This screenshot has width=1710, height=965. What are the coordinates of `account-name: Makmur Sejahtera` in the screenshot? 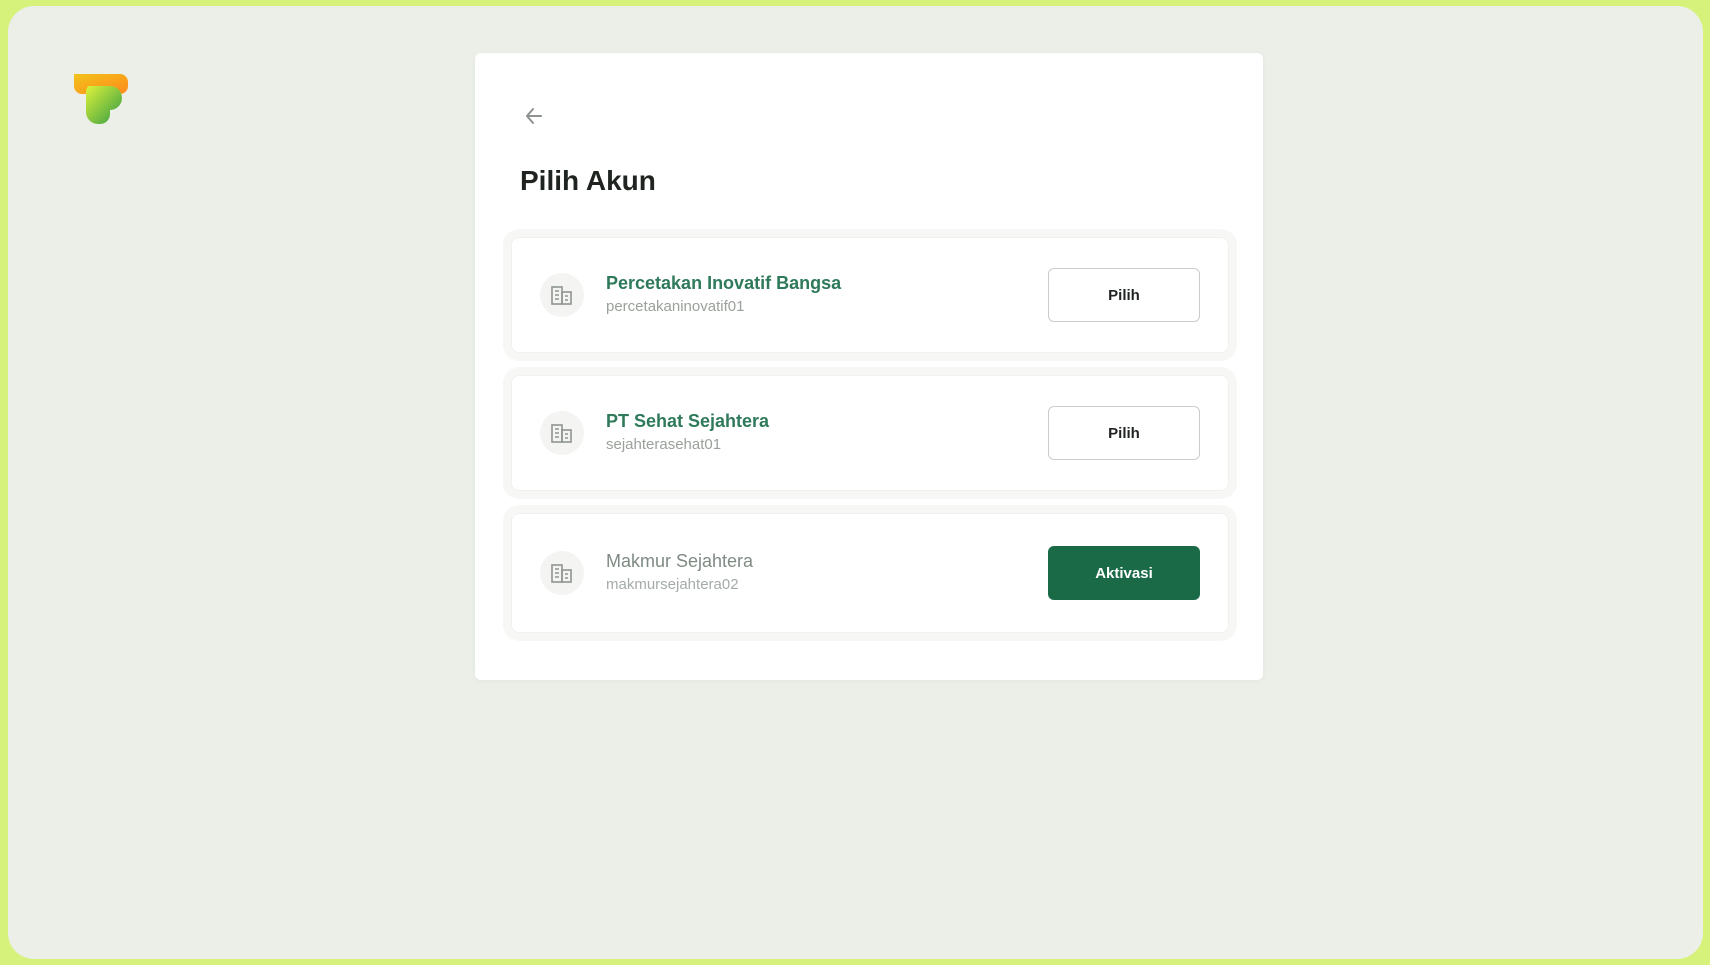 It's located at (680, 561).